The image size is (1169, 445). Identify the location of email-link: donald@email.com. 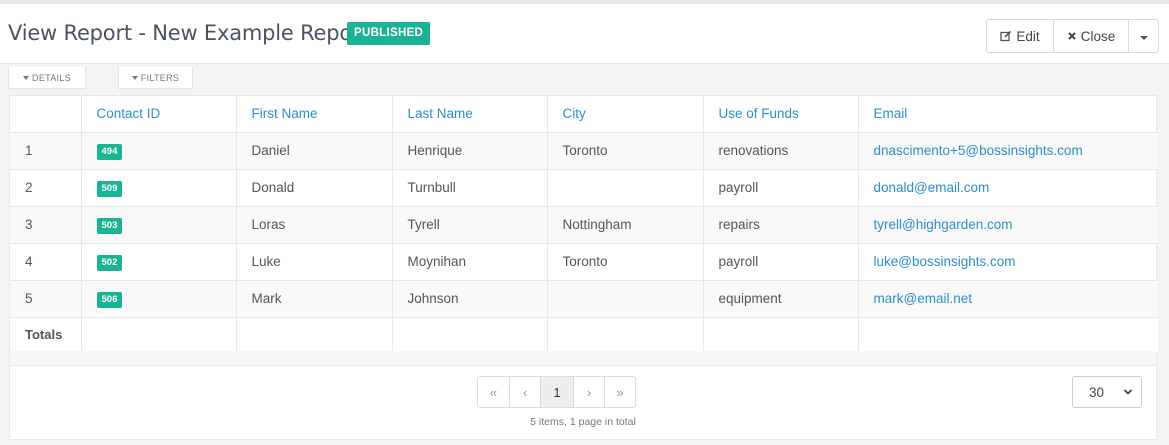
(932, 187).